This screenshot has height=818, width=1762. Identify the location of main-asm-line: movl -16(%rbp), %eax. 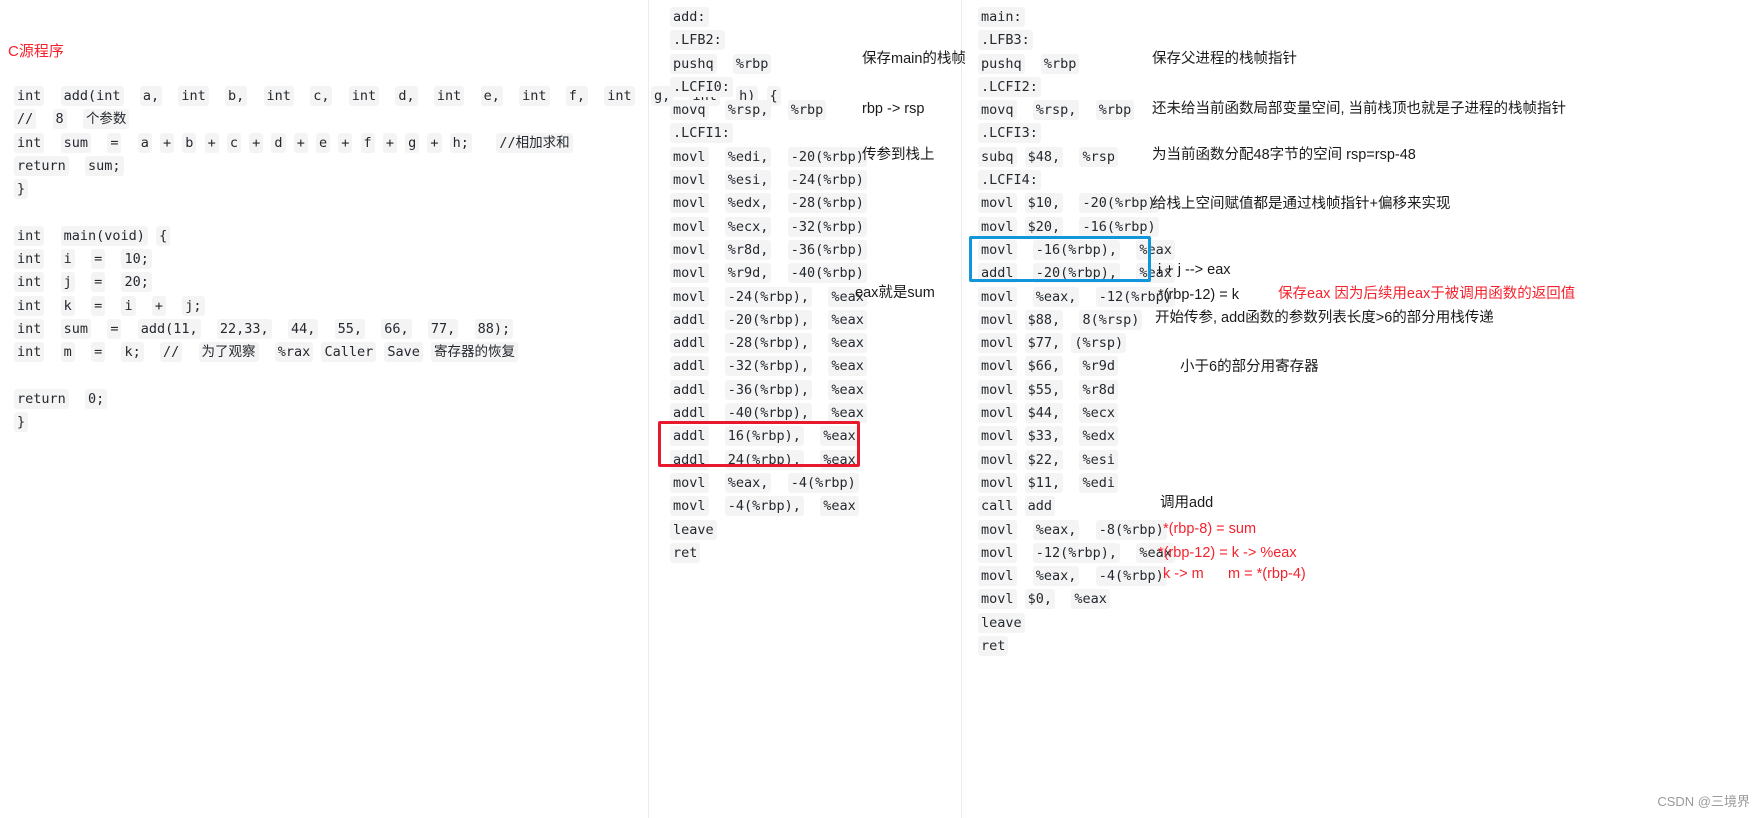
(1076, 250).